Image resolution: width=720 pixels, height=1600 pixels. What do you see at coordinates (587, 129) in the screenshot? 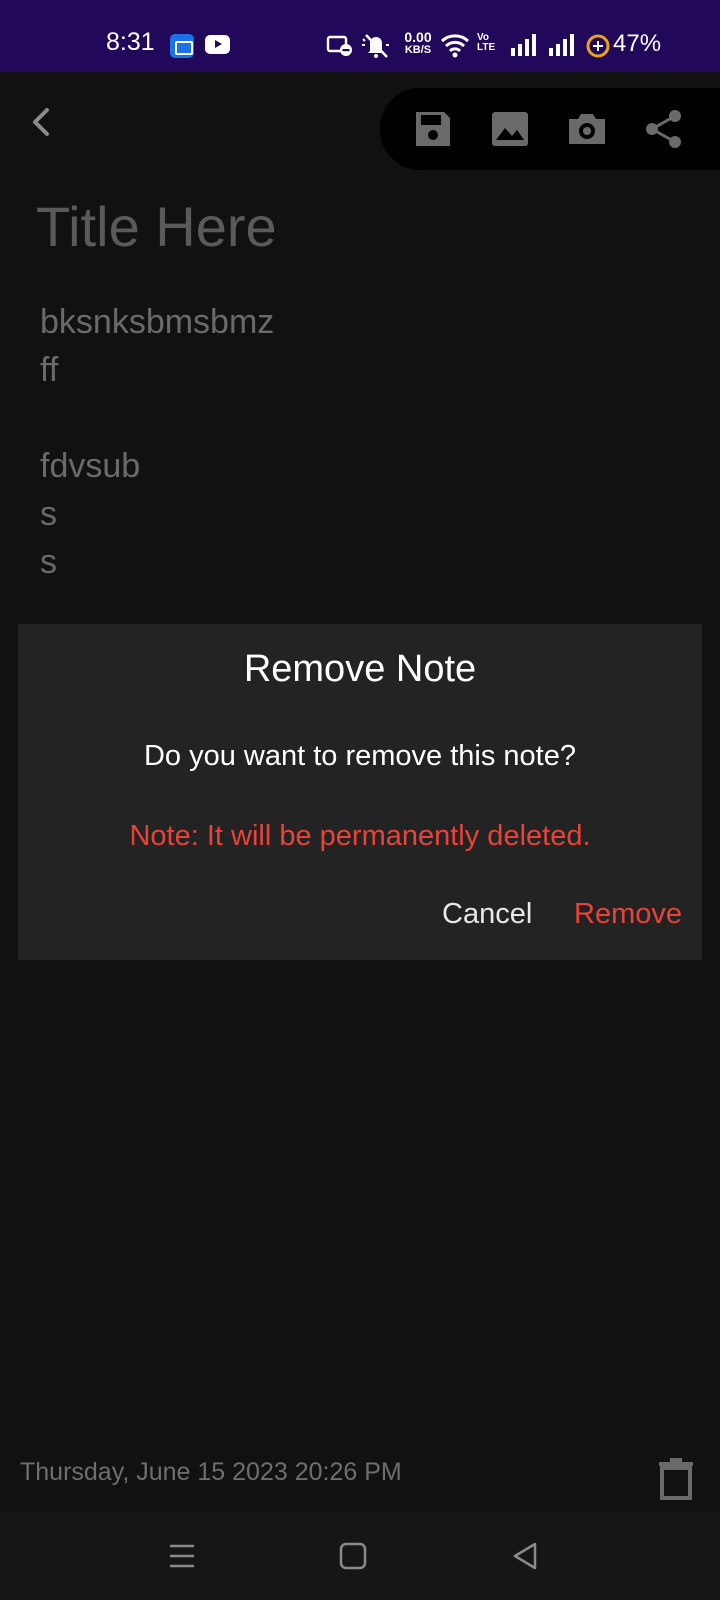
I see `camera-icon` at bounding box center [587, 129].